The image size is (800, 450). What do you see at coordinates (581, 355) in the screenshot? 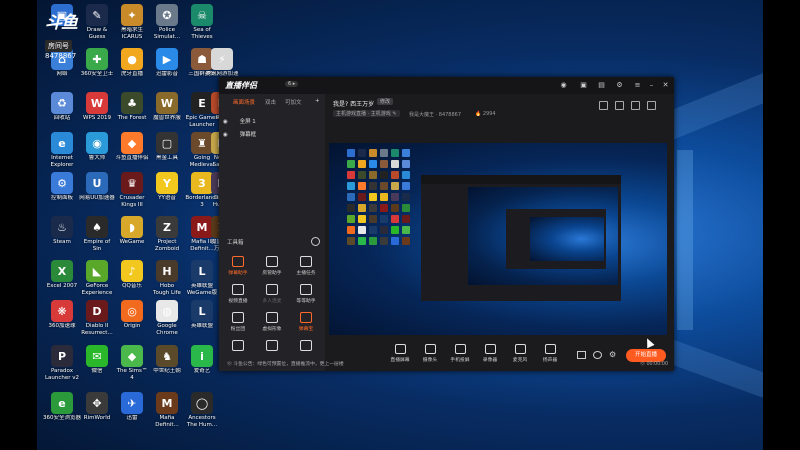
I see `camera-icon` at bounding box center [581, 355].